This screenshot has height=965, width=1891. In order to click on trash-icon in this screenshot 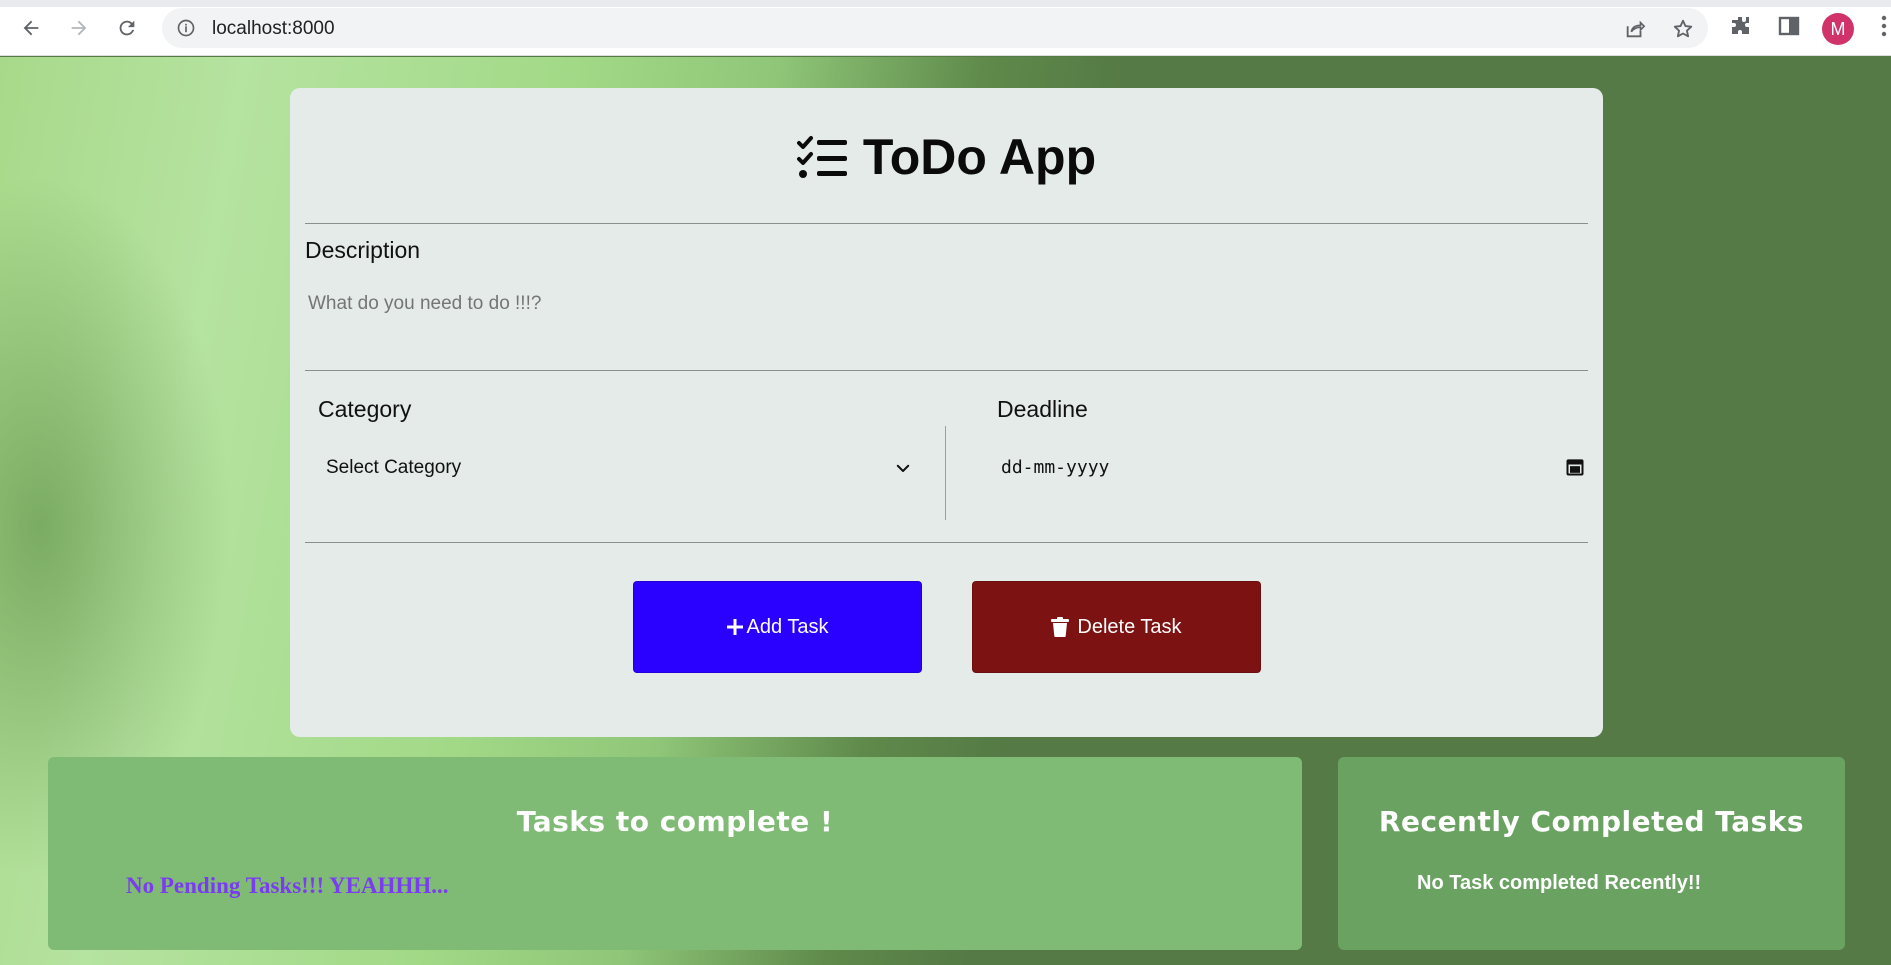, I will do `click(1060, 627)`.